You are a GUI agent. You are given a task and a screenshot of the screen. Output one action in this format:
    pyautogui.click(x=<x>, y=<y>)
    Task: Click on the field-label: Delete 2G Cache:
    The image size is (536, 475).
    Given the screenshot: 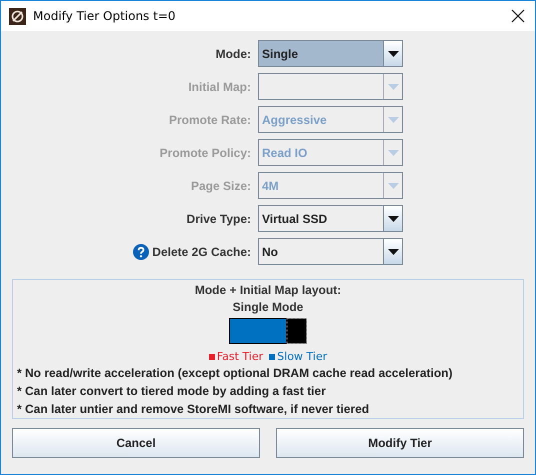 What is the action you would take?
    pyautogui.click(x=201, y=251)
    